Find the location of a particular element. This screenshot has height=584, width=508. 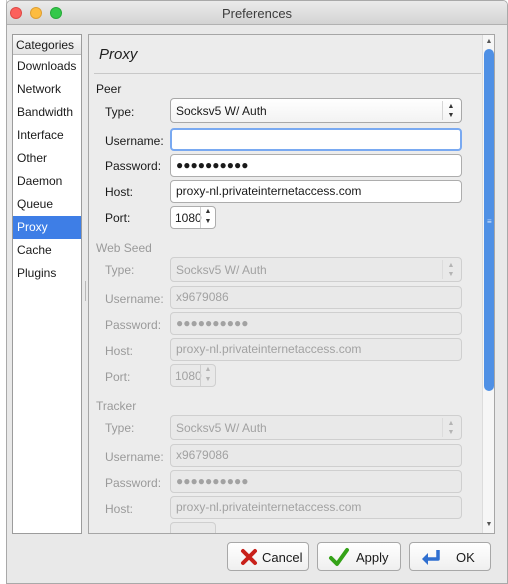

category-other: Other is located at coordinates (47, 158).